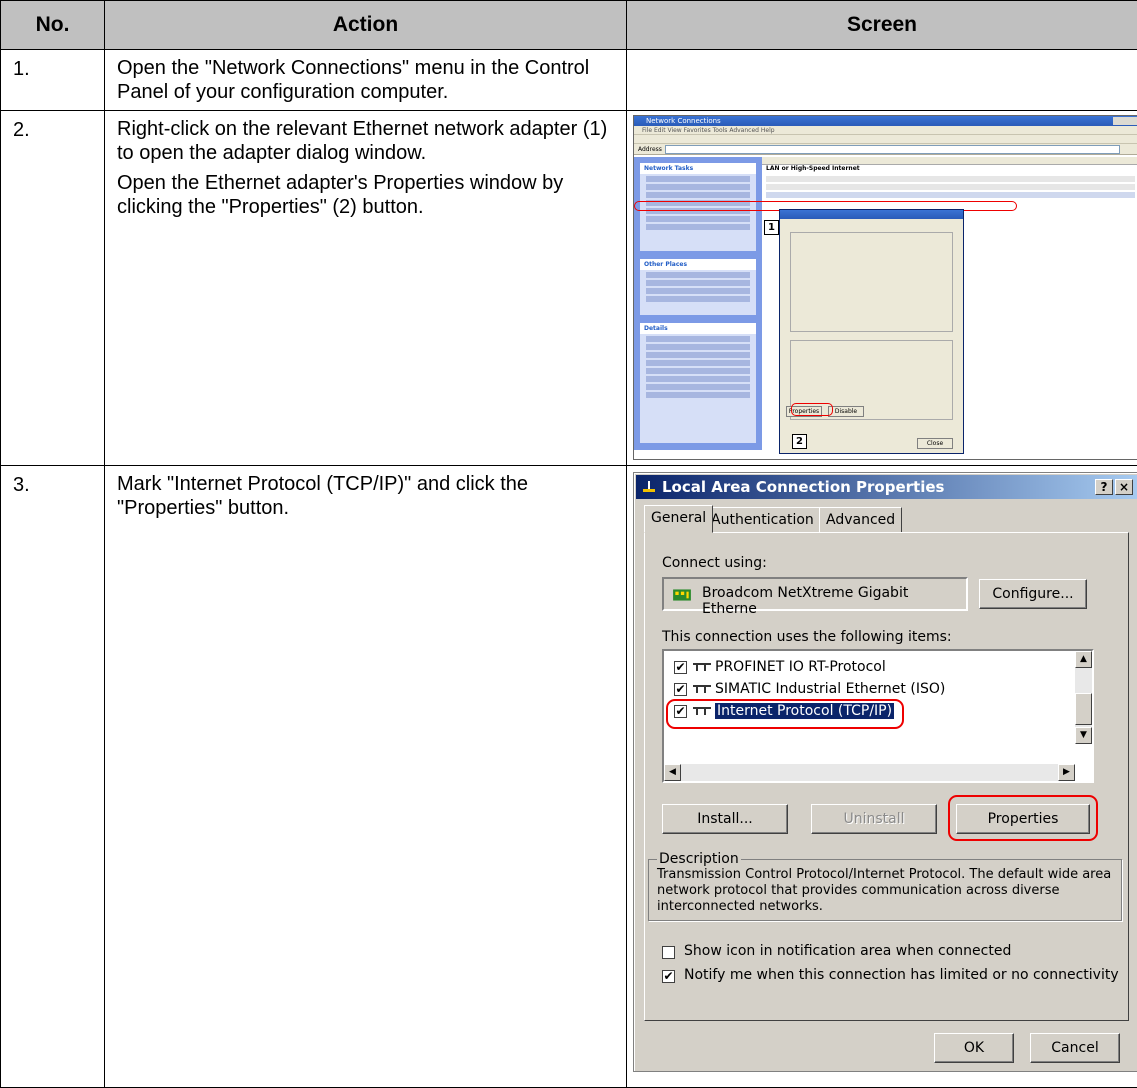 The image size is (1137, 1088). What do you see at coordinates (1083, 735) in the screenshot?
I see `scroll-down-button: ▼` at bounding box center [1083, 735].